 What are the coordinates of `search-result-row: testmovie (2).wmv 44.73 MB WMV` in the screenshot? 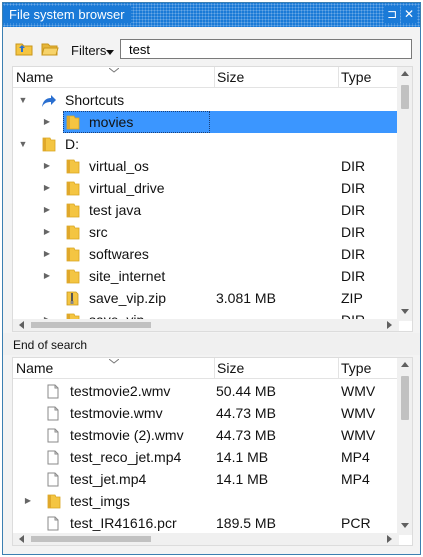 It's located at (205, 435).